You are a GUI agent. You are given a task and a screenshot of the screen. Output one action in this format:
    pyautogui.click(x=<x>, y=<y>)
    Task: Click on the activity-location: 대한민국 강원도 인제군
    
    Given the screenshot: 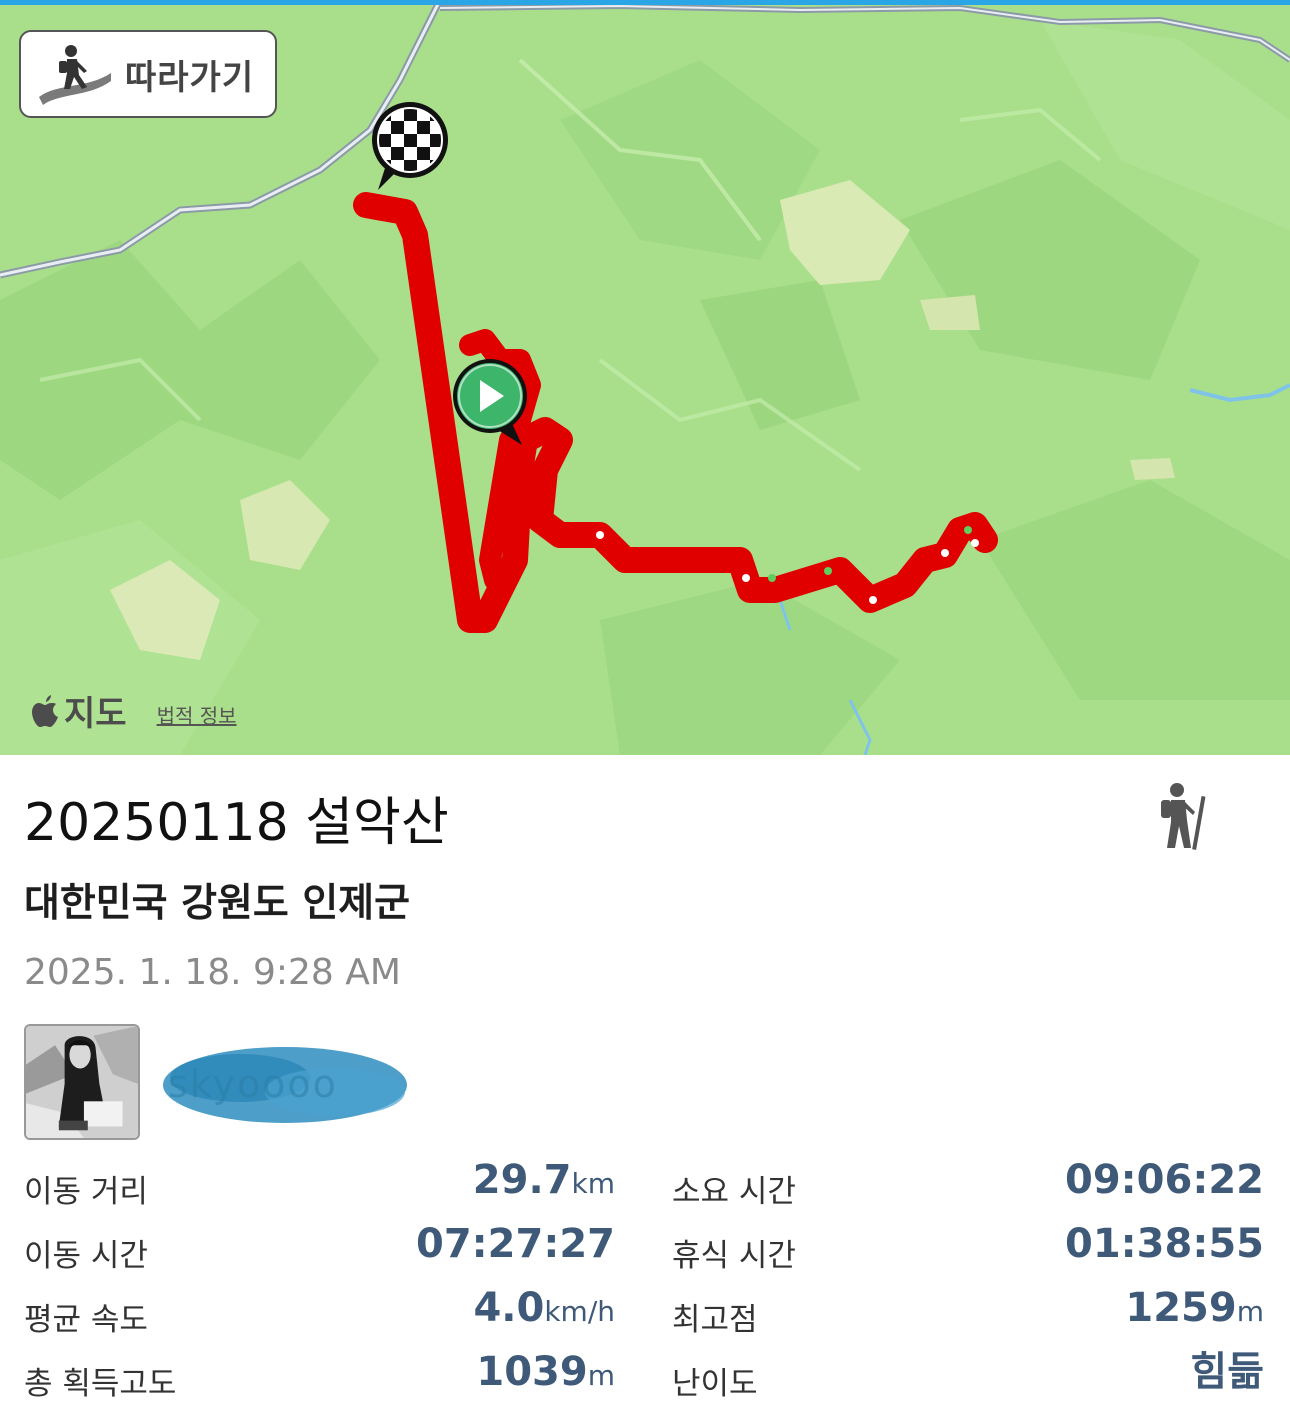 What is the action you would take?
    pyautogui.click(x=217, y=903)
    